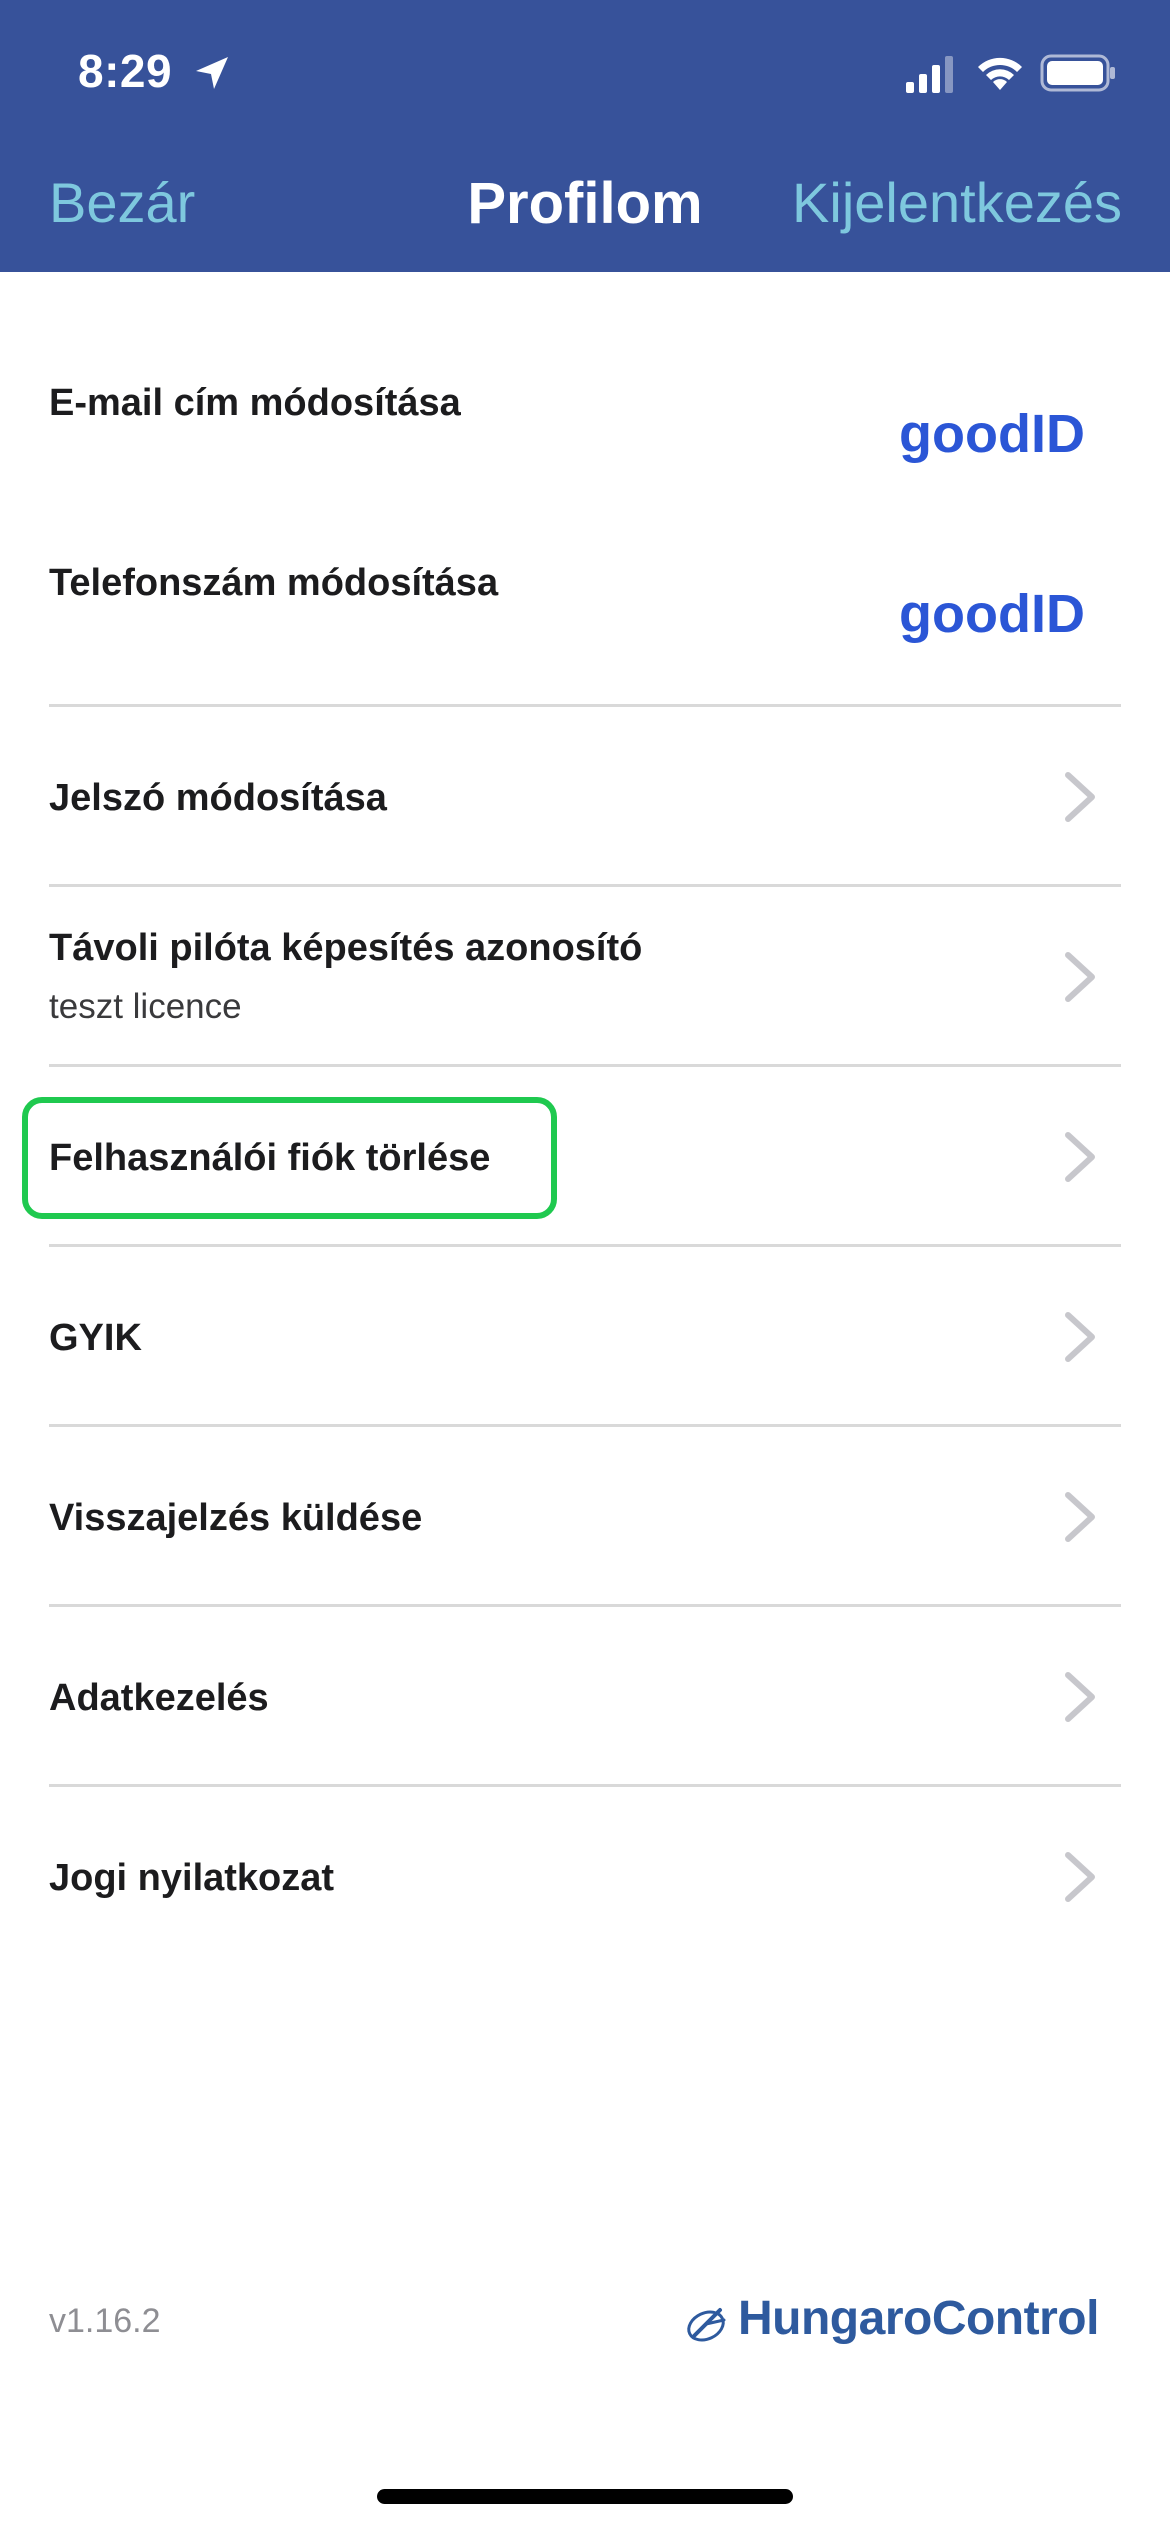 This screenshot has height=2532, width=1170. I want to click on menu-item-label: E-mail cím módosítása, so click(255, 403).